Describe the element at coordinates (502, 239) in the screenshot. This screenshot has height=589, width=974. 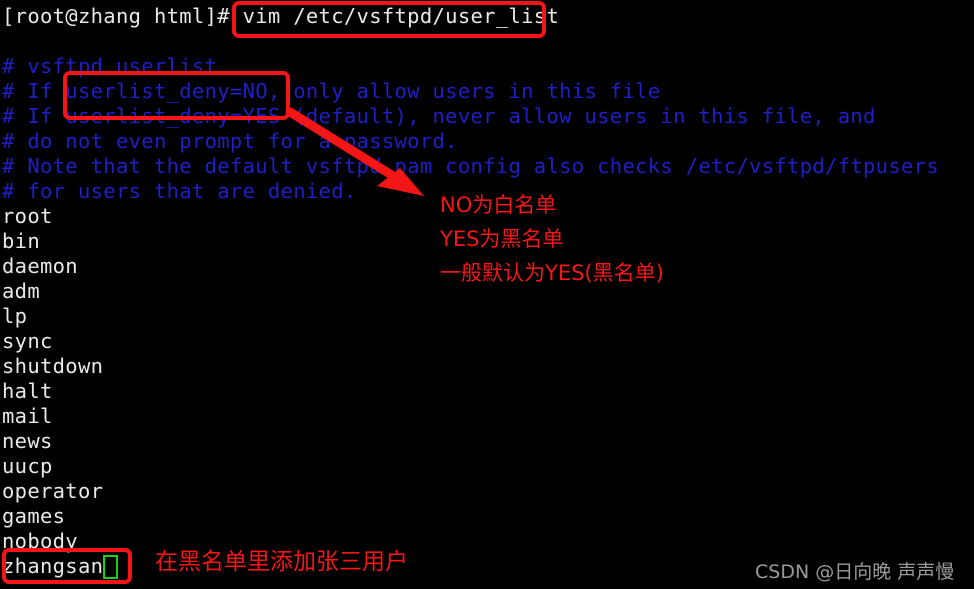
I see `annotation-note-line-2: YES为黑名单` at that location.